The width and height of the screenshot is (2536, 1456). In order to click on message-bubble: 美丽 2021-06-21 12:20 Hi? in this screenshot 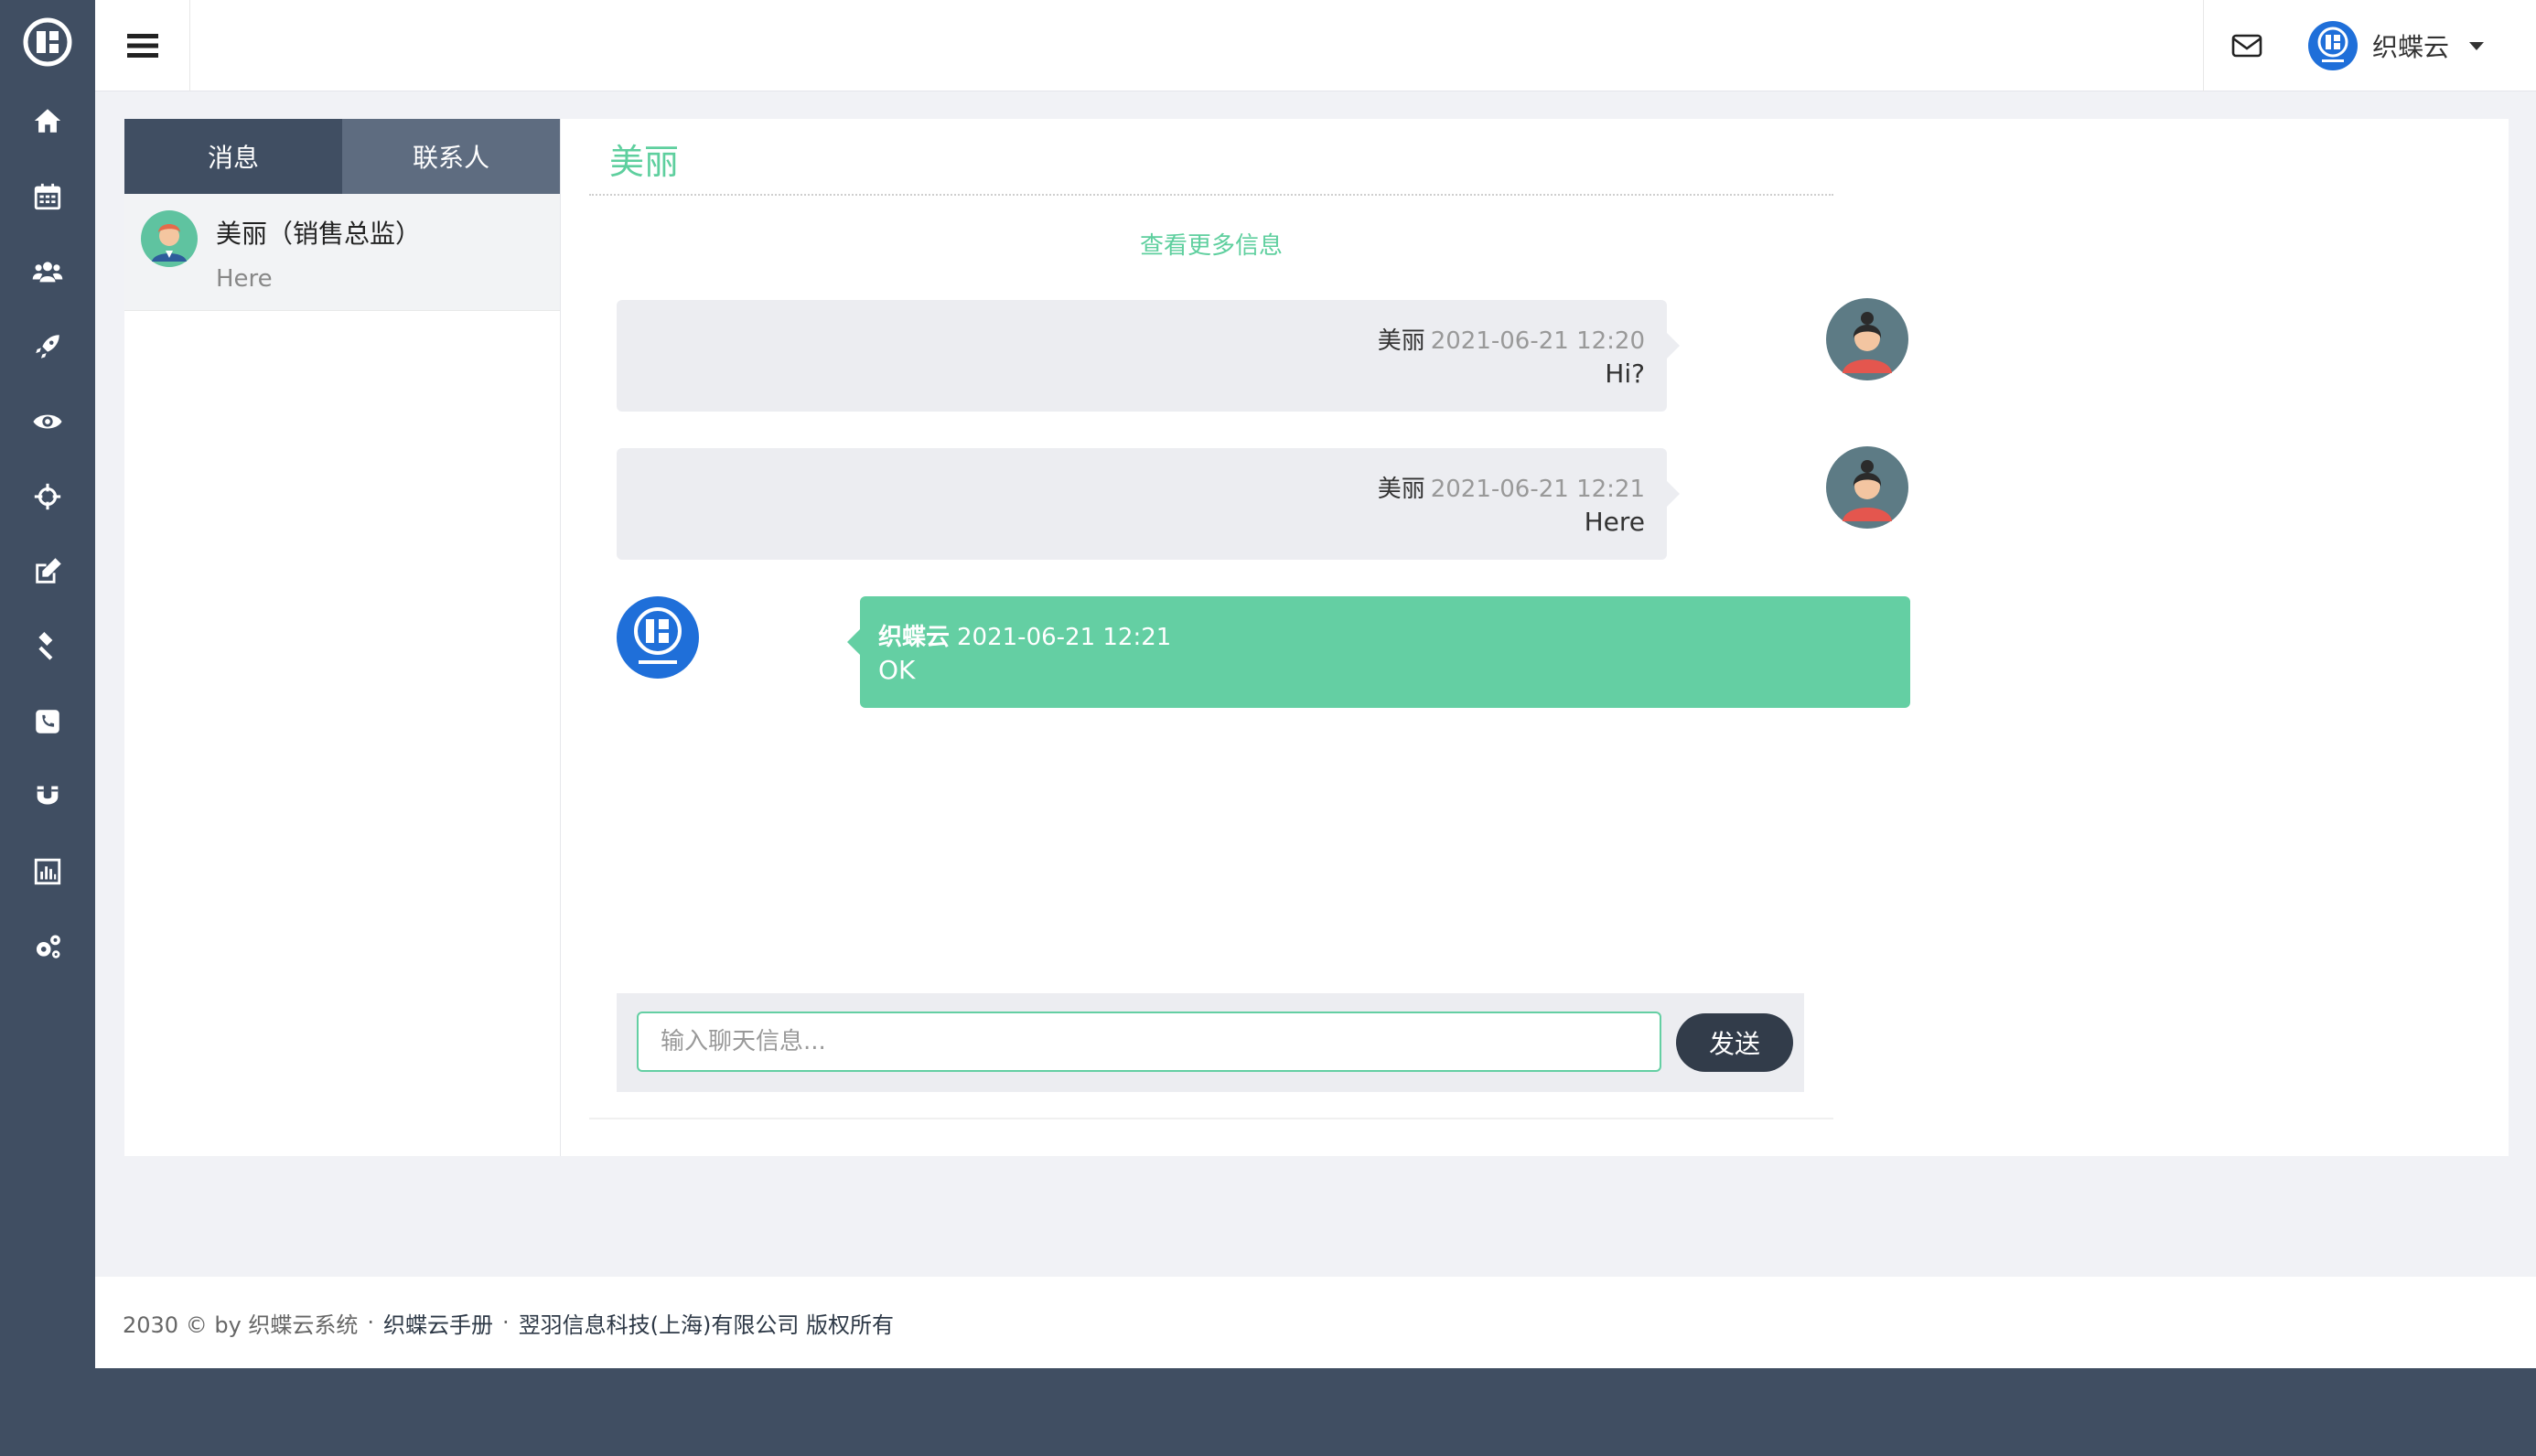, I will do `click(1148, 356)`.